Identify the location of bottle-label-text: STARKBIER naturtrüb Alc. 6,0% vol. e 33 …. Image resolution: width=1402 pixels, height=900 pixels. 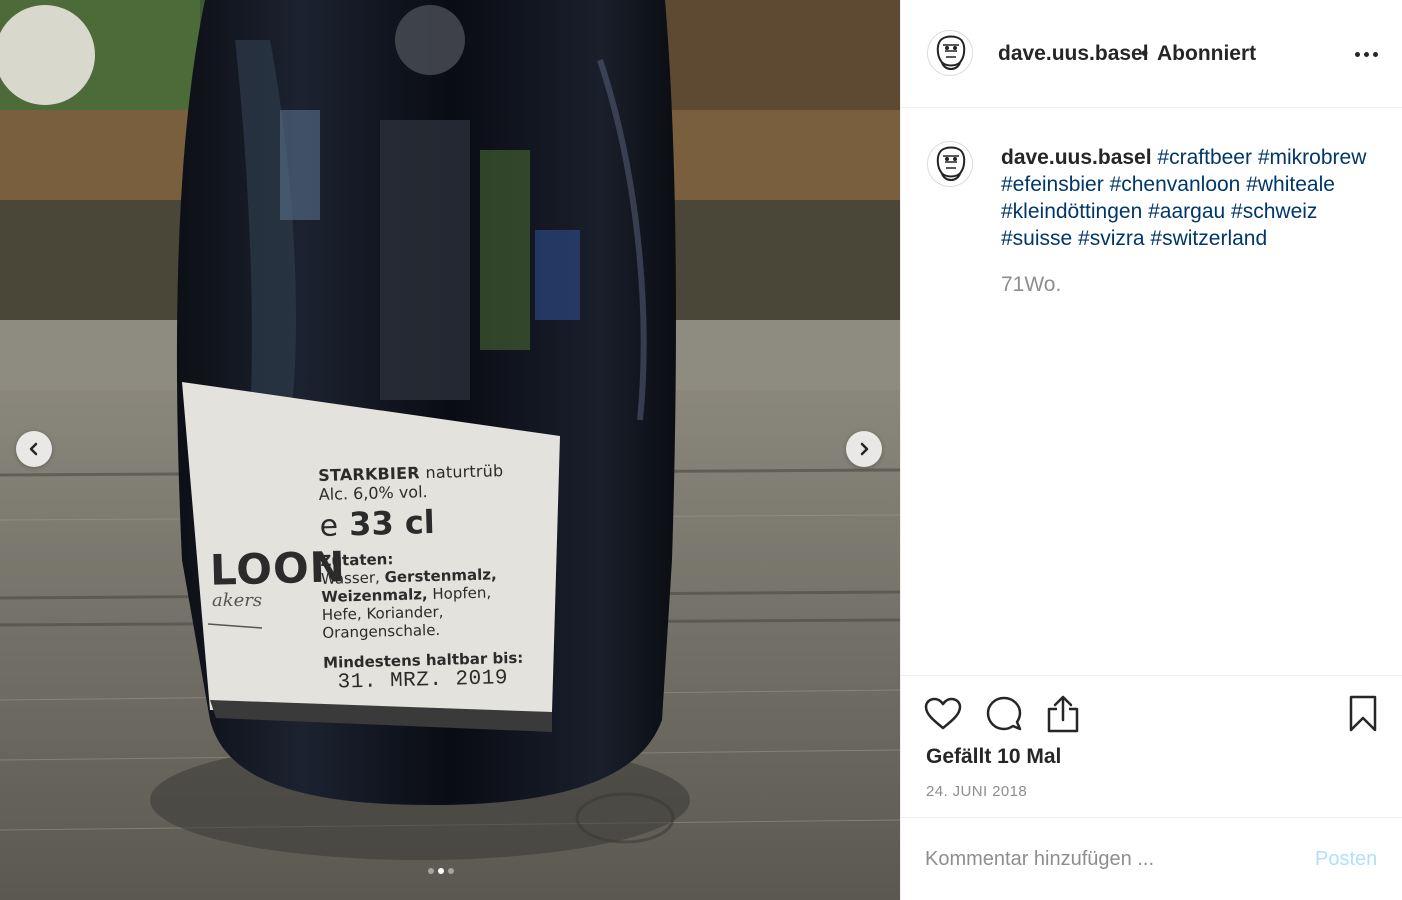
(436, 577).